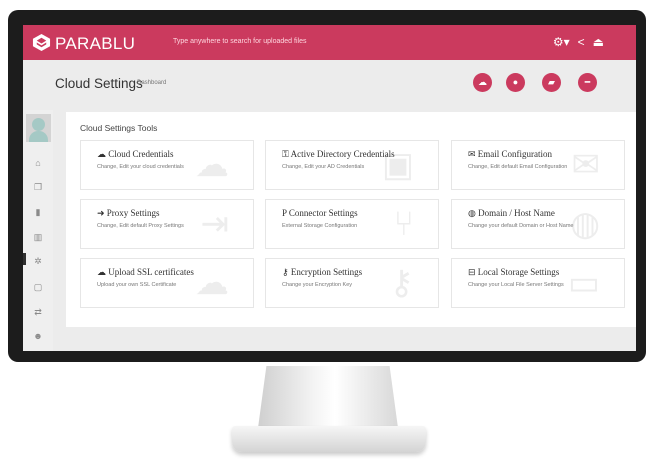 This screenshot has width=650, height=459. I want to click on share-icon: <, so click(581, 42).